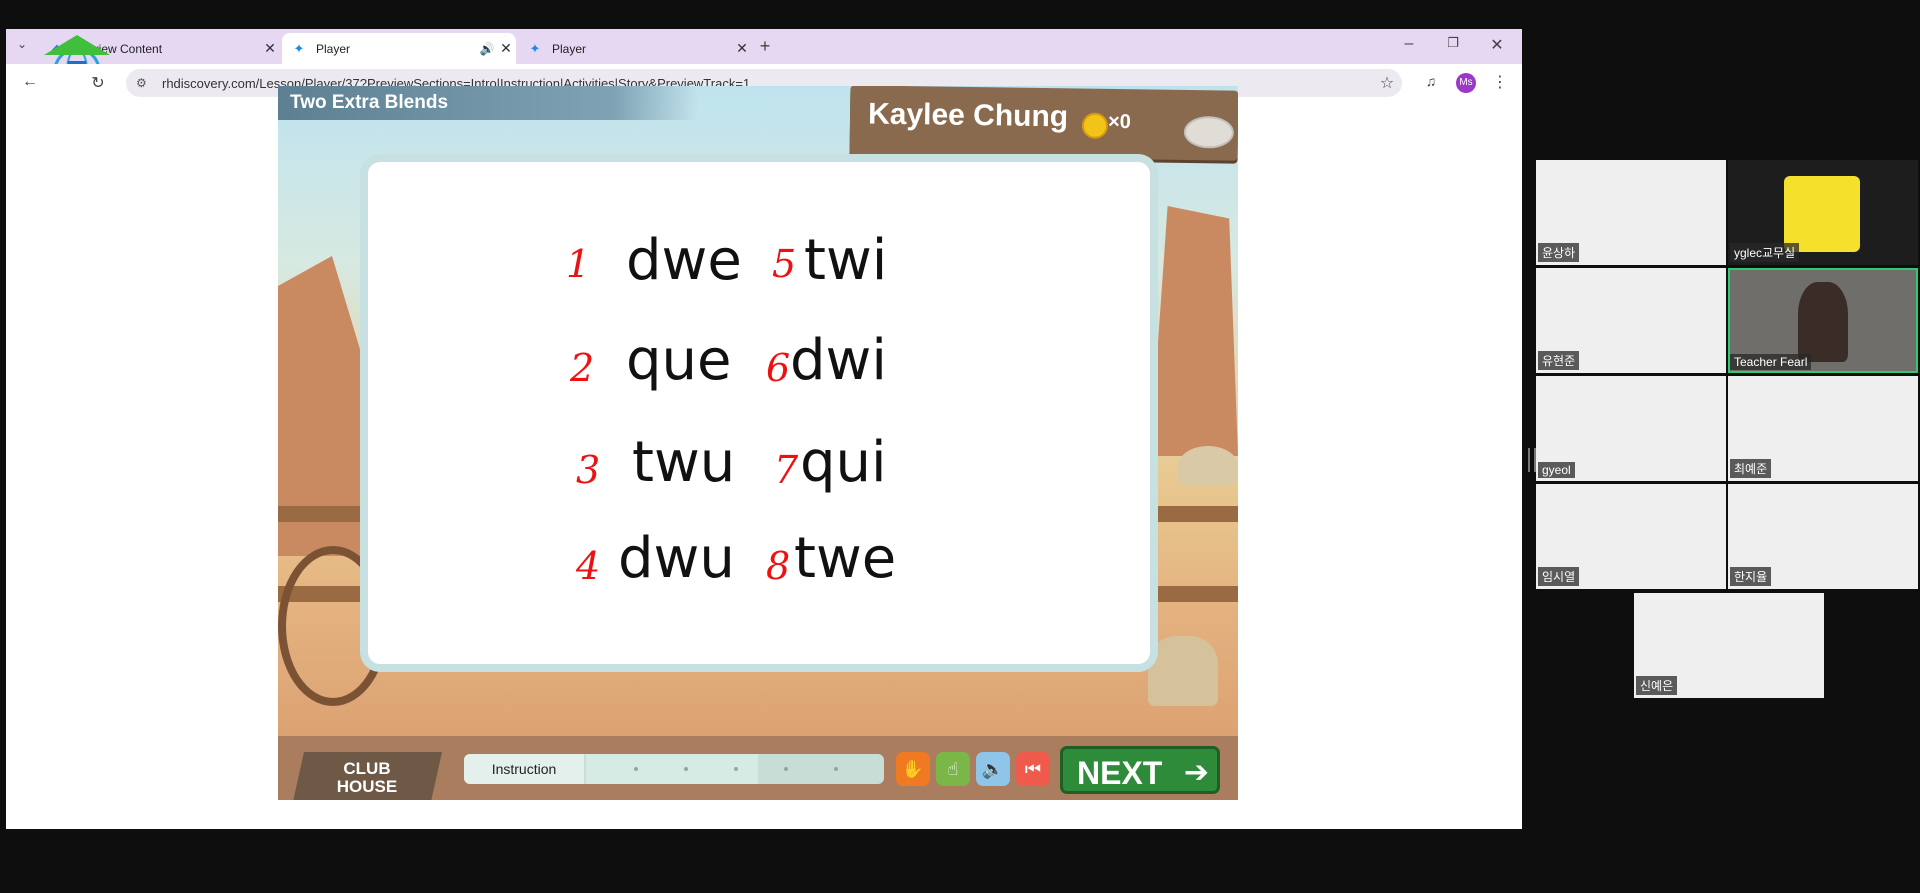 The height and width of the screenshot is (893, 1920). I want to click on participant-name: 임시열, so click(1559, 576).